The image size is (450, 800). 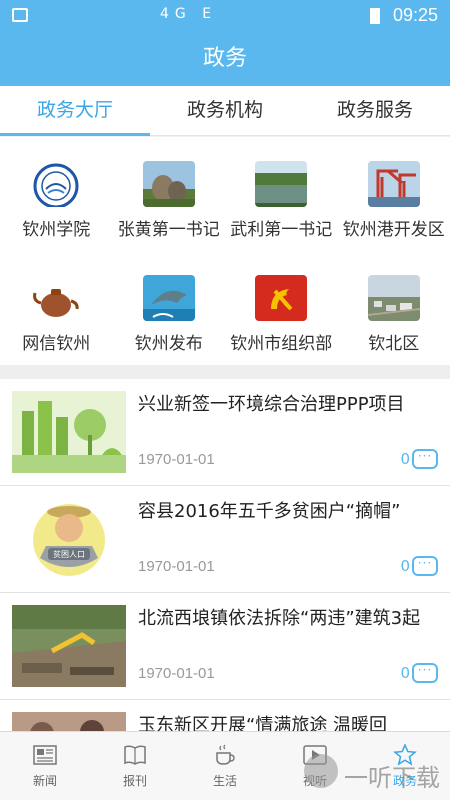 What do you see at coordinates (281, 230) in the screenshot?
I see `grid-item-label: 武利第一书记` at bounding box center [281, 230].